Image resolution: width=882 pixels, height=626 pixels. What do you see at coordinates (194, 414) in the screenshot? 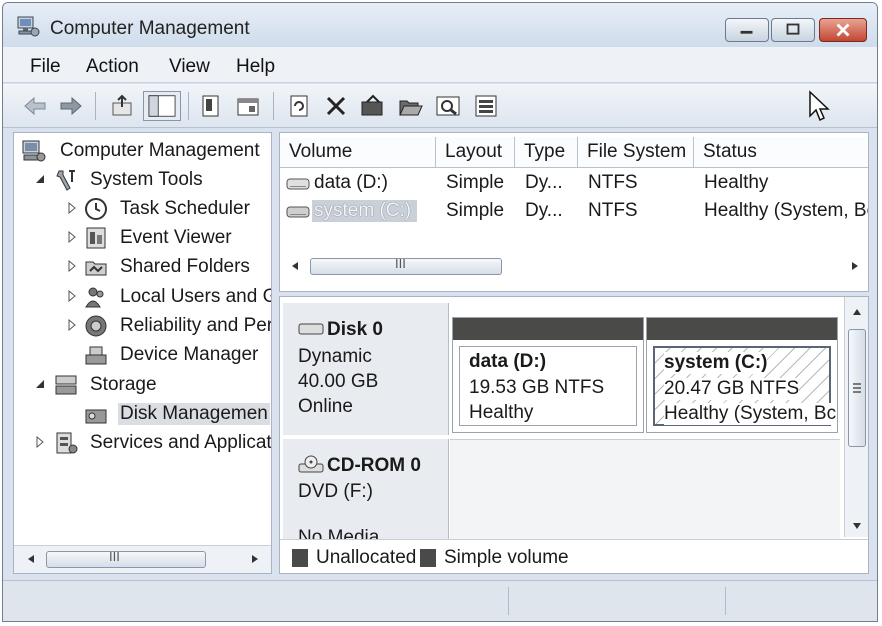
I see `tree-item-label: Disk Managemen` at bounding box center [194, 414].